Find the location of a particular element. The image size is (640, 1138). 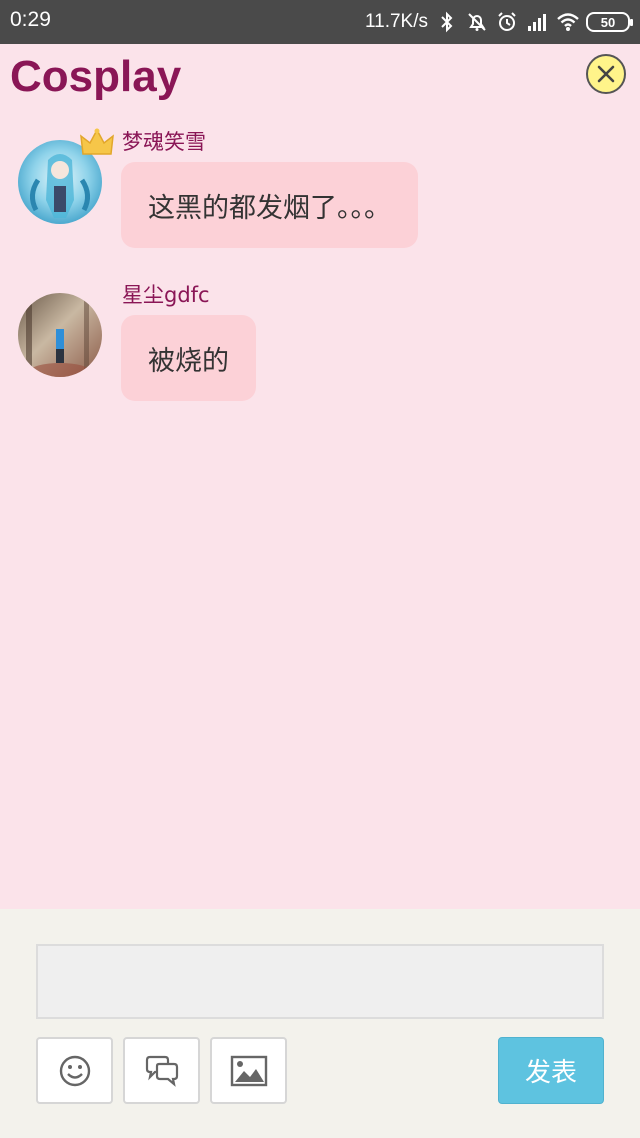

message-username: 梦魂笑雪 is located at coordinates (164, 141).